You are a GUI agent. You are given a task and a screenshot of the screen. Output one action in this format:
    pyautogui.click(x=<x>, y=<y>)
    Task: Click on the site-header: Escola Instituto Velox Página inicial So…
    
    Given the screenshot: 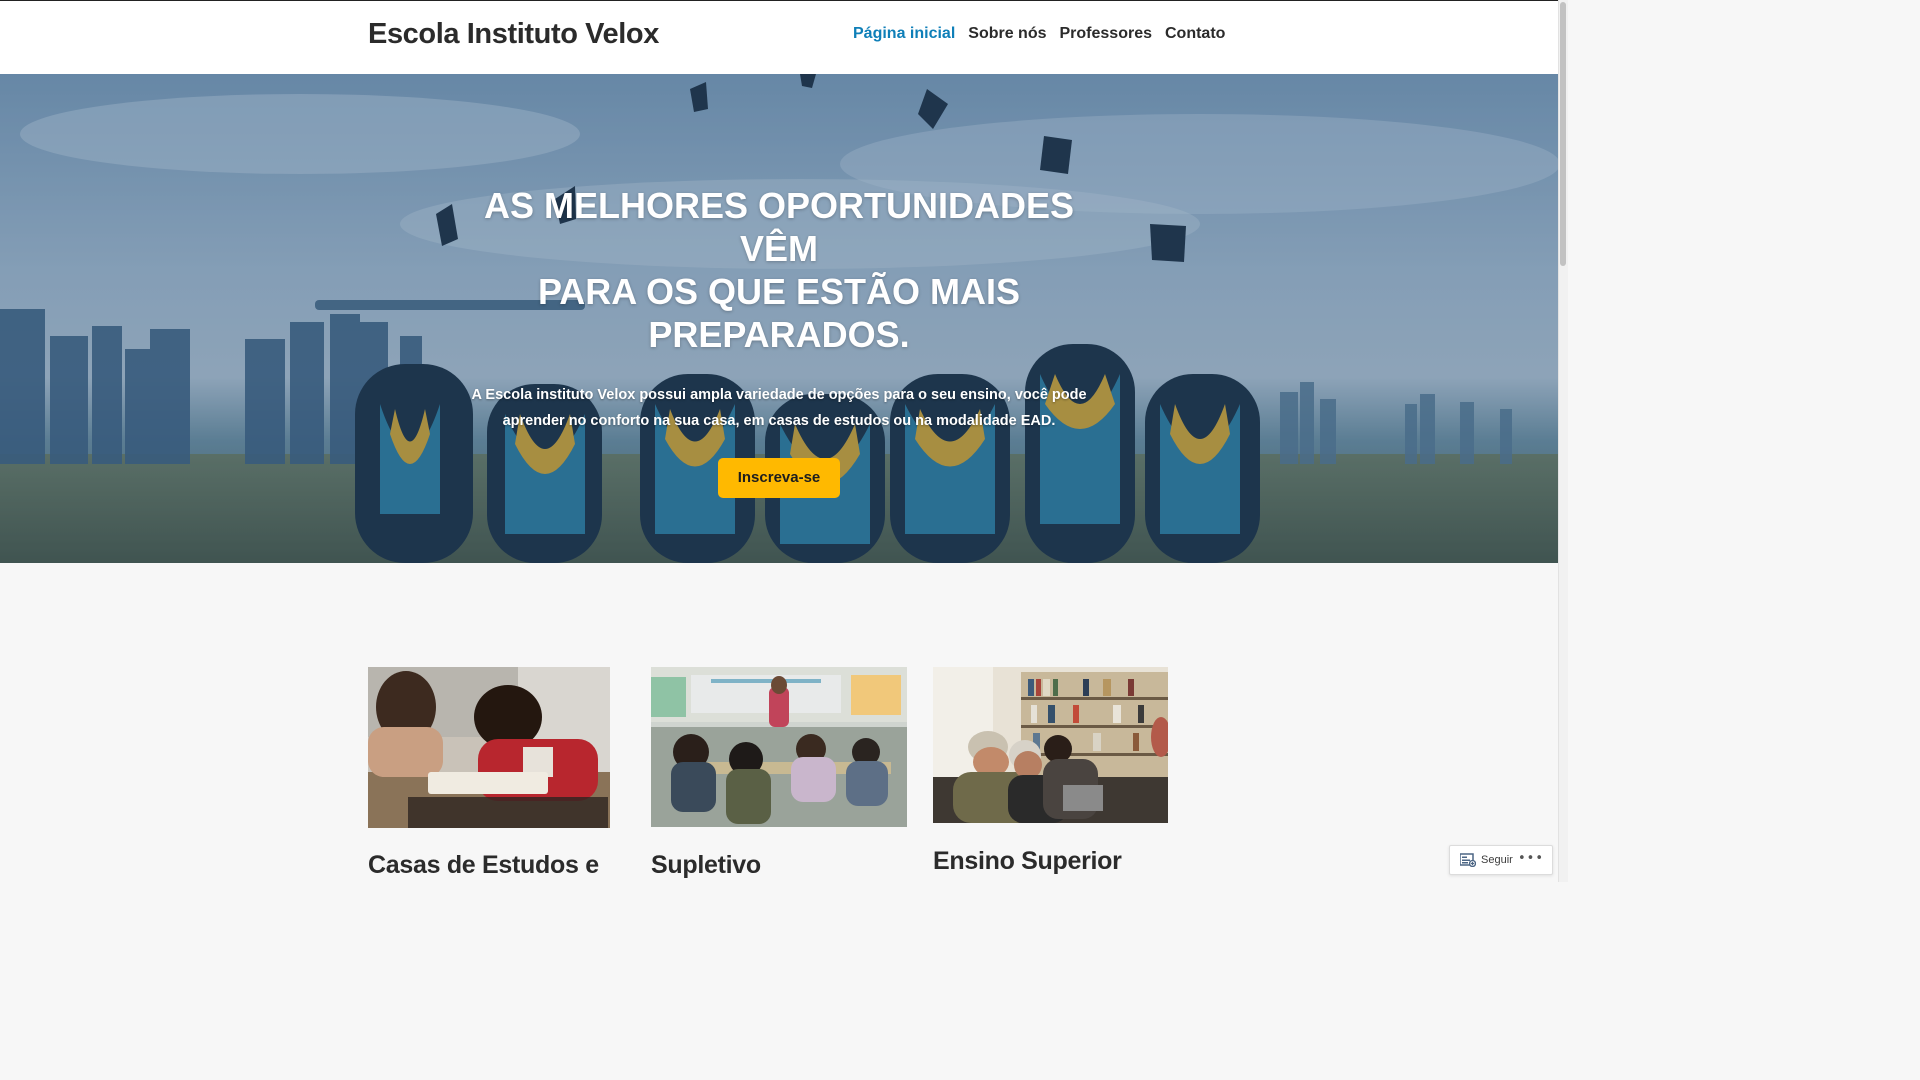 What is the action you would take?
    pyautogui.click(x=779, y=37)
    